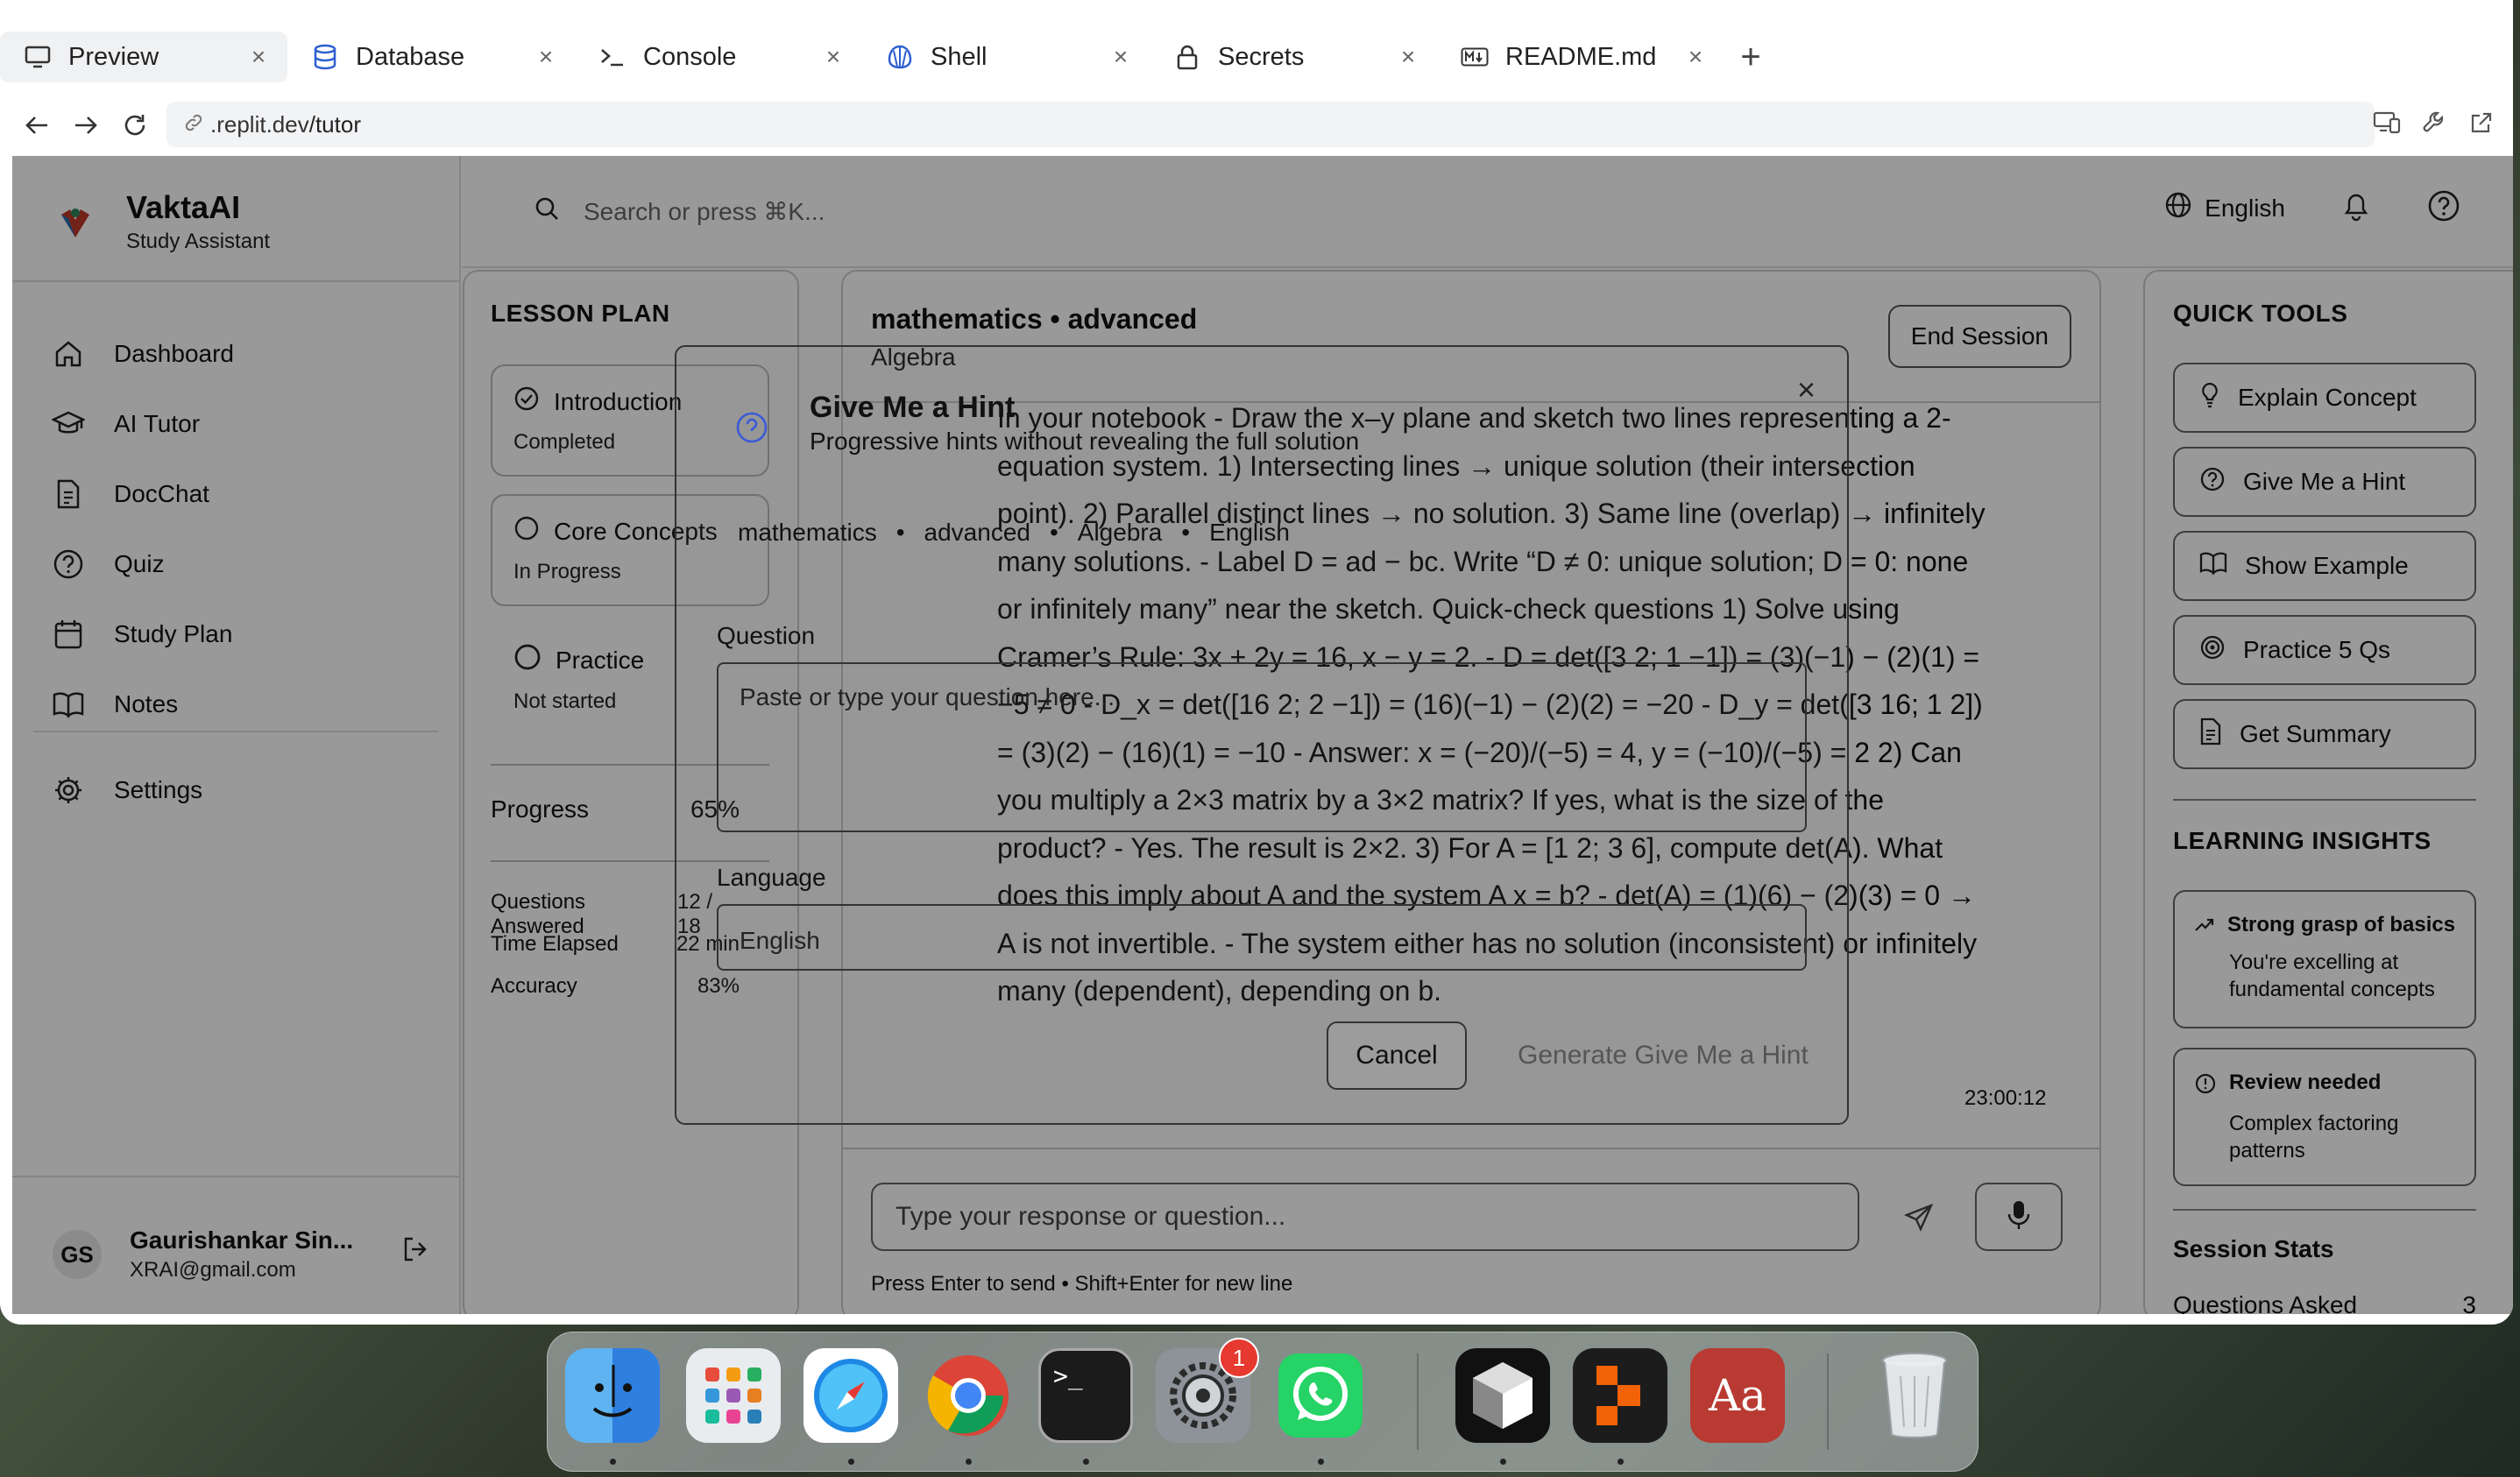 This screenshot has width=2520, height=1477. What do you see at coordinates (900, 57) in the screenshot?
I see `shell-icon` at bounding box center [900, 57].